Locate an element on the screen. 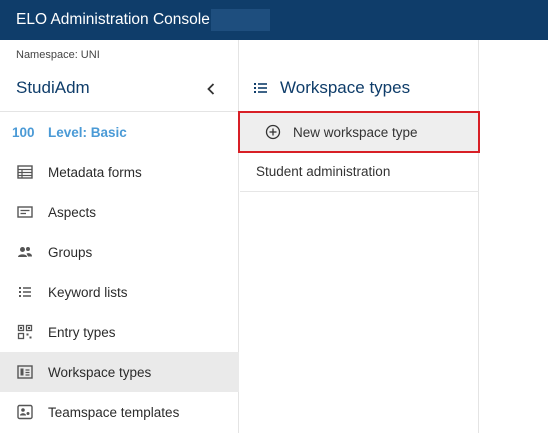 The image size is (548, 433). sidebar-item-label: Groups is located at coordinates (70, 252).